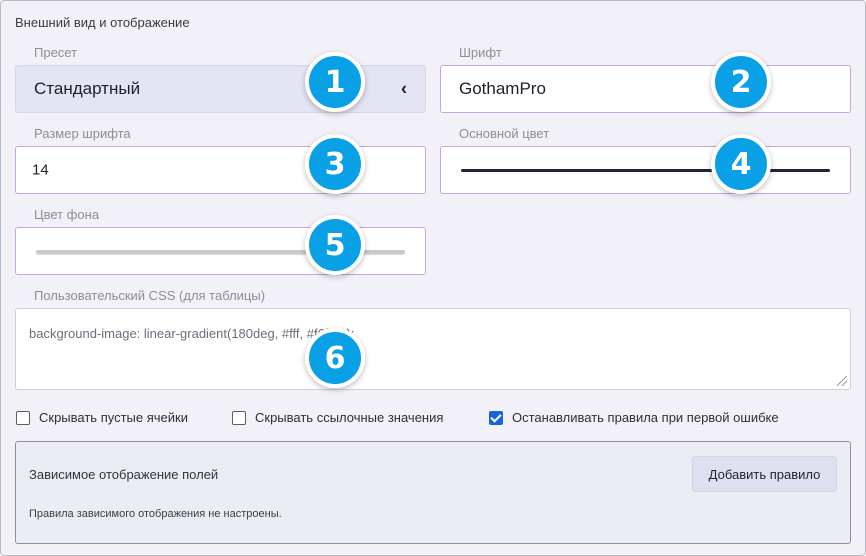 This screenshot has height=556, width=866. What do you see at coordinates (40, 170) in the screenshot?
I see `font-size-value: 14` at bounding box center [40, 170].